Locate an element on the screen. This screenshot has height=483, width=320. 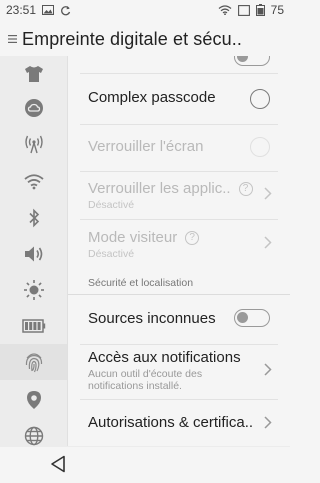
sidebar-item-hotspot is located at coordinates (33, 144).